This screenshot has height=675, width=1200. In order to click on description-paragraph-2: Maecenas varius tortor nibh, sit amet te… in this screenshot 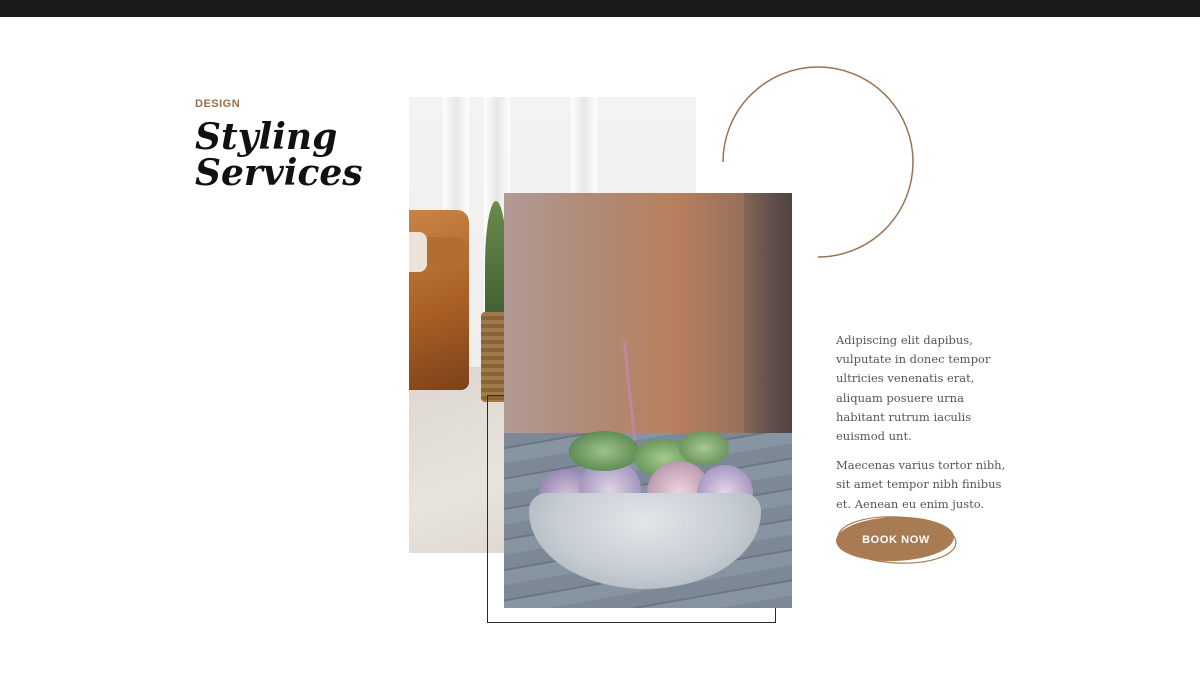, I will do `click(921, 484)`.